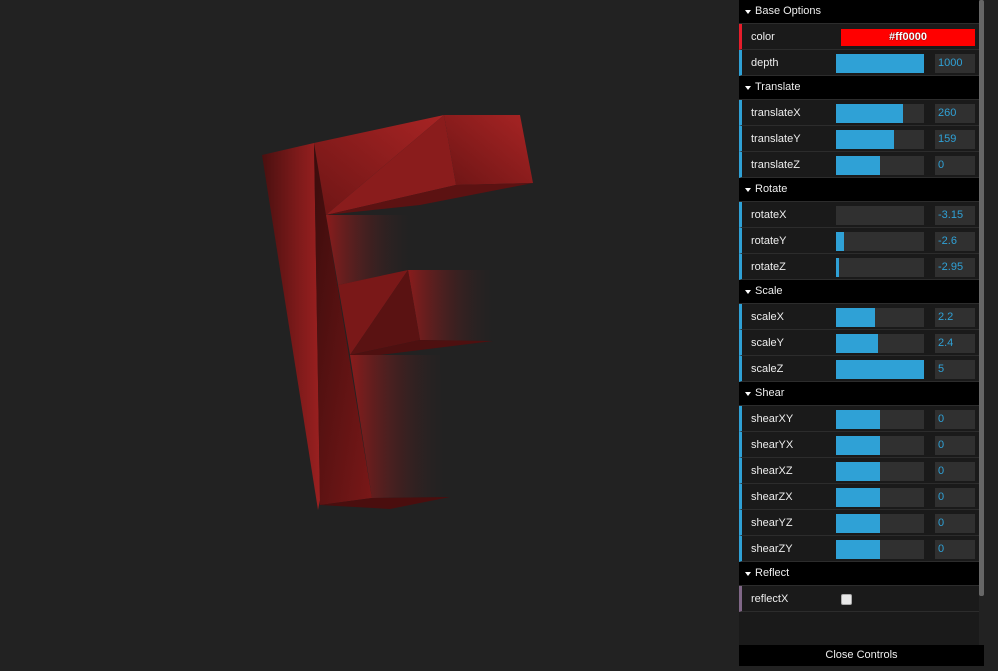 The height and width of the screenshot is (671, 998). I want to click on shearXZ-slider, so click(880, 471).